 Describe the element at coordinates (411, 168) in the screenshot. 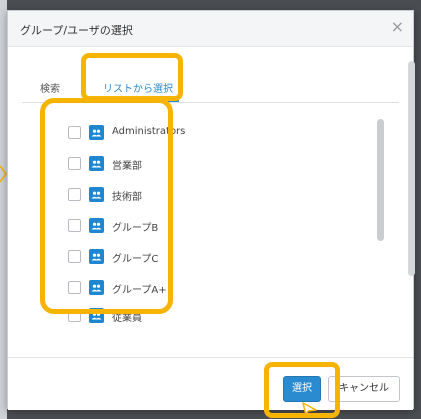

I see `dialog-scrollbar` at that location.